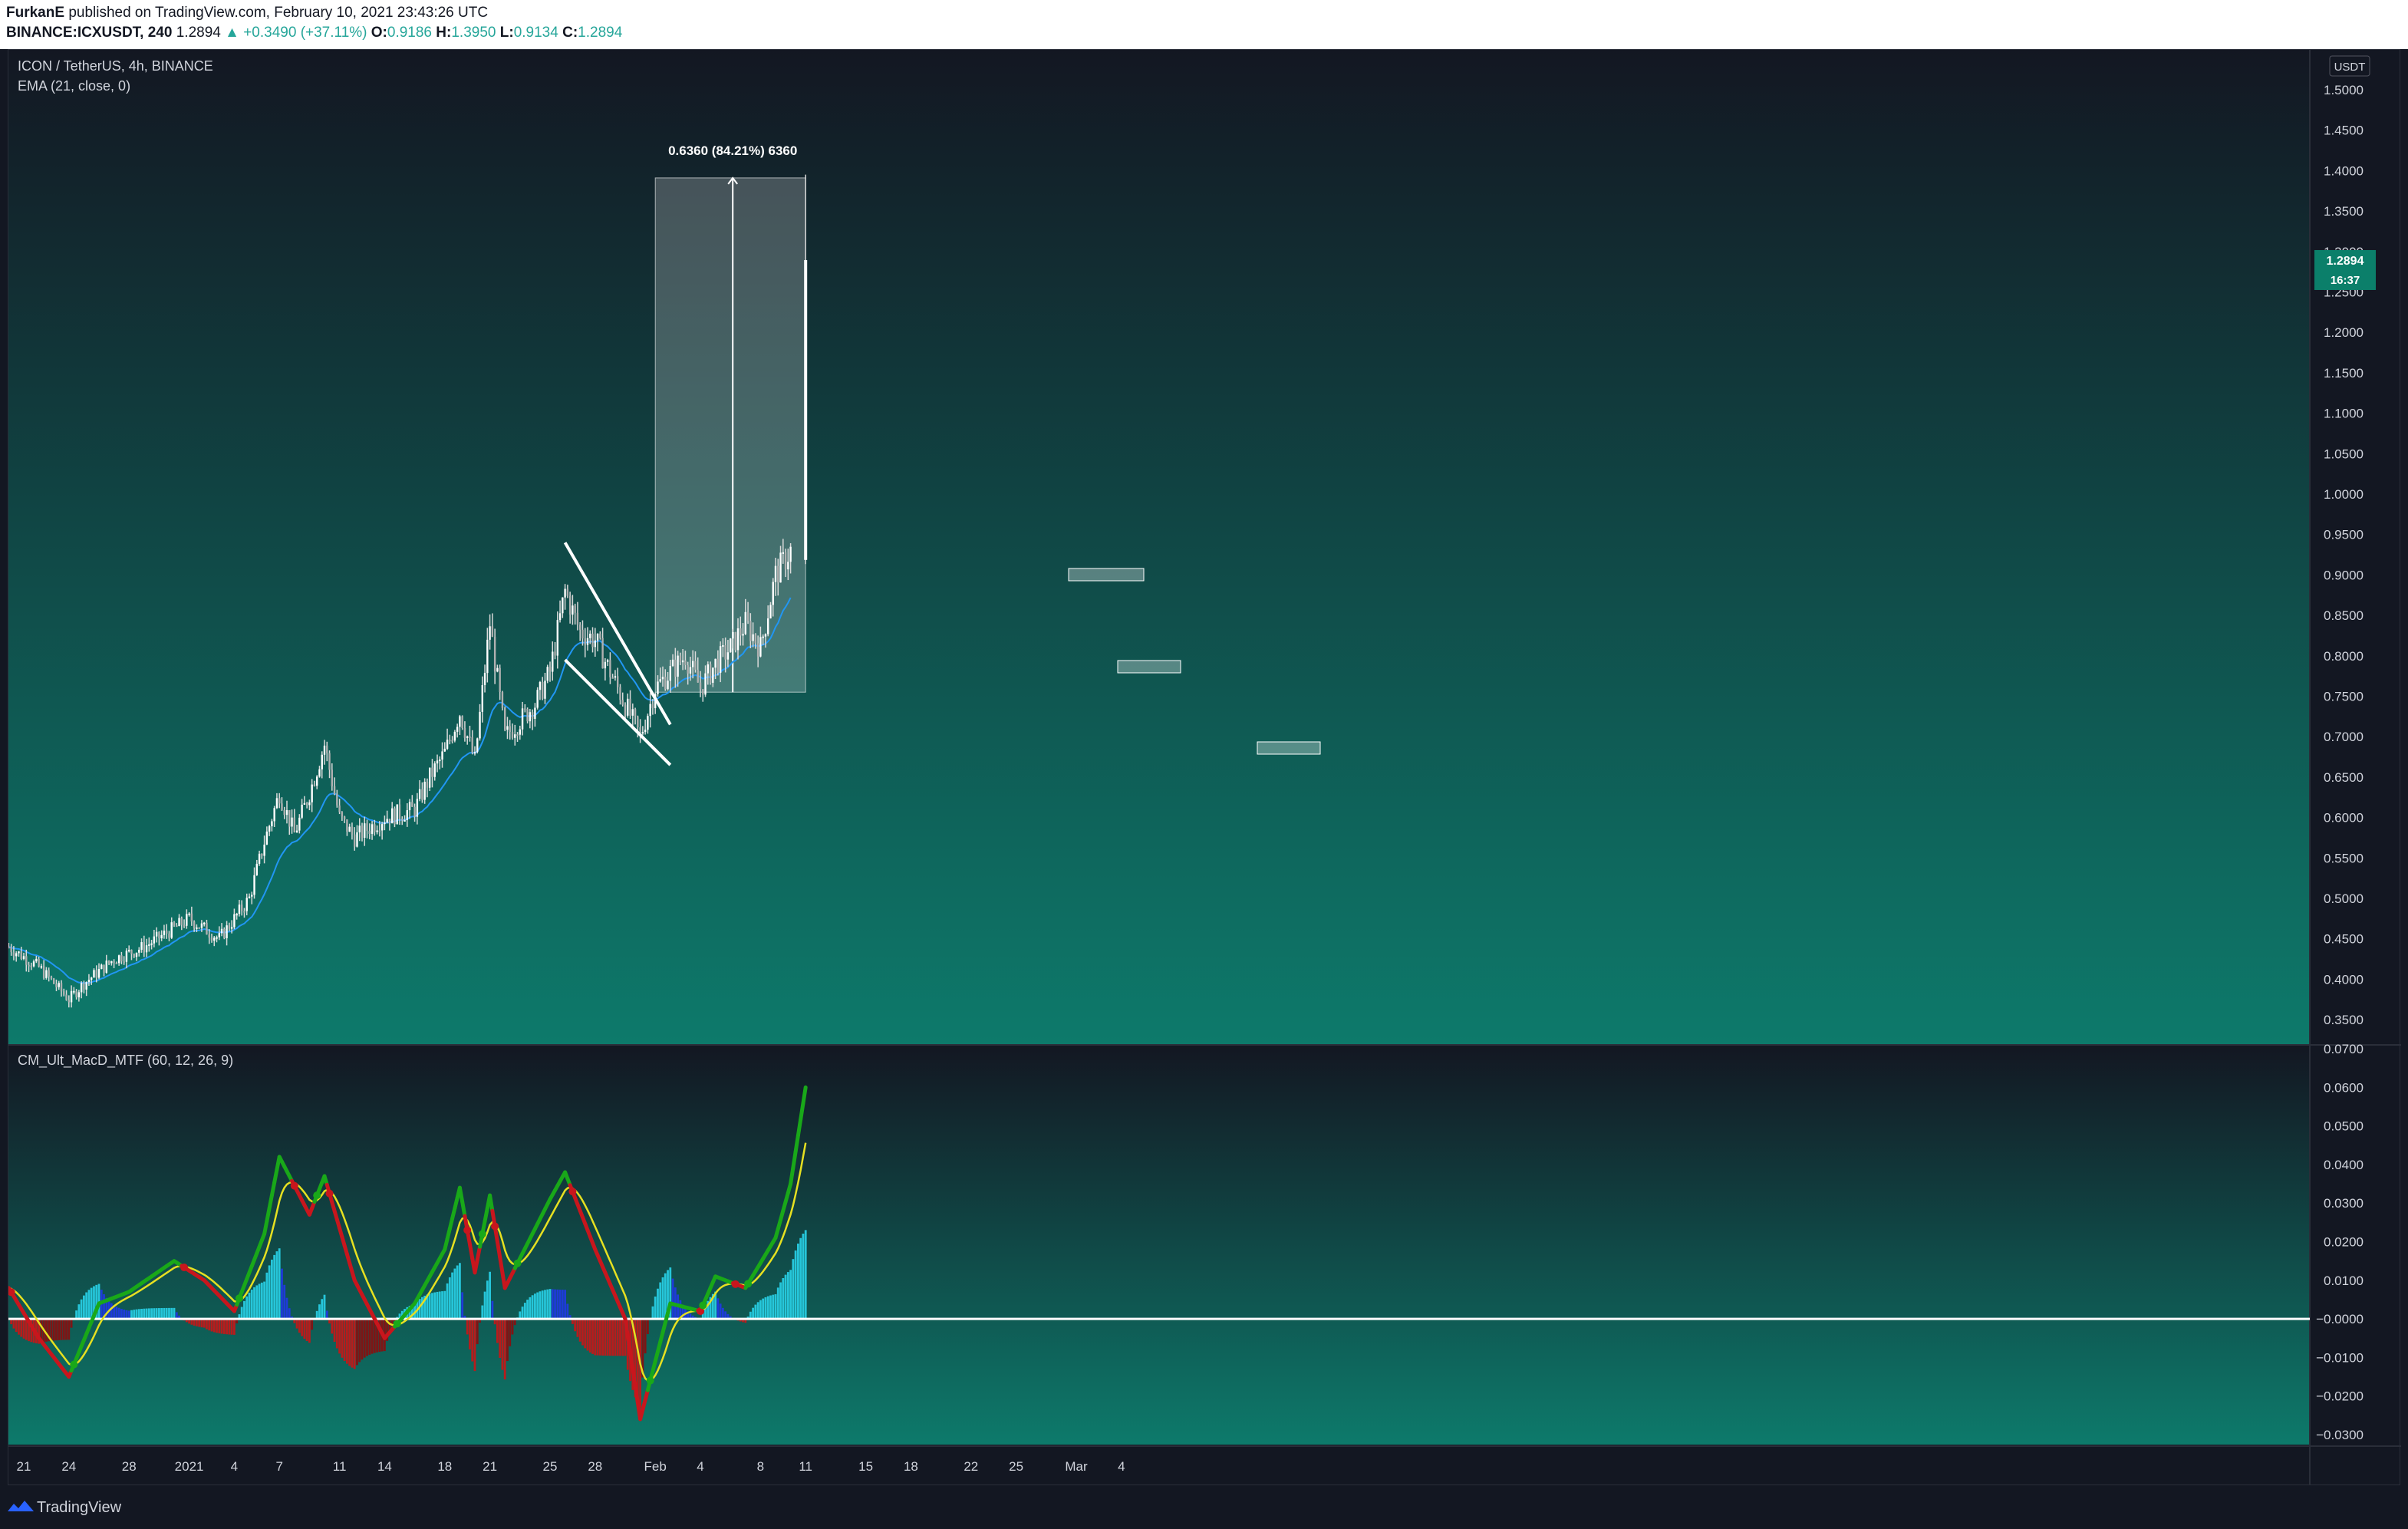 This screenshot has height=1529, width=2408. Describe the element at coordinates (506, 33) in the screenshot. I see `low-label: L:` at that location.